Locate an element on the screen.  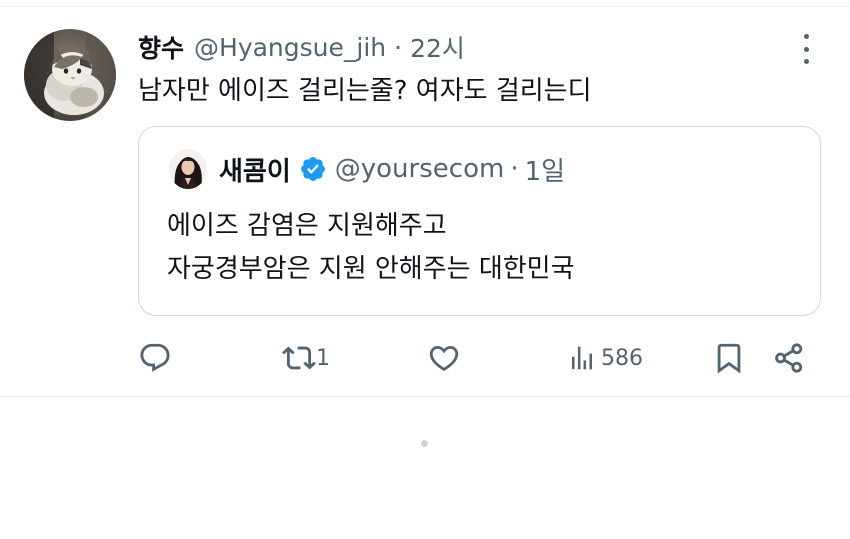
quoted-author-handle: @yoursecom is located at coordinates (420, 169).